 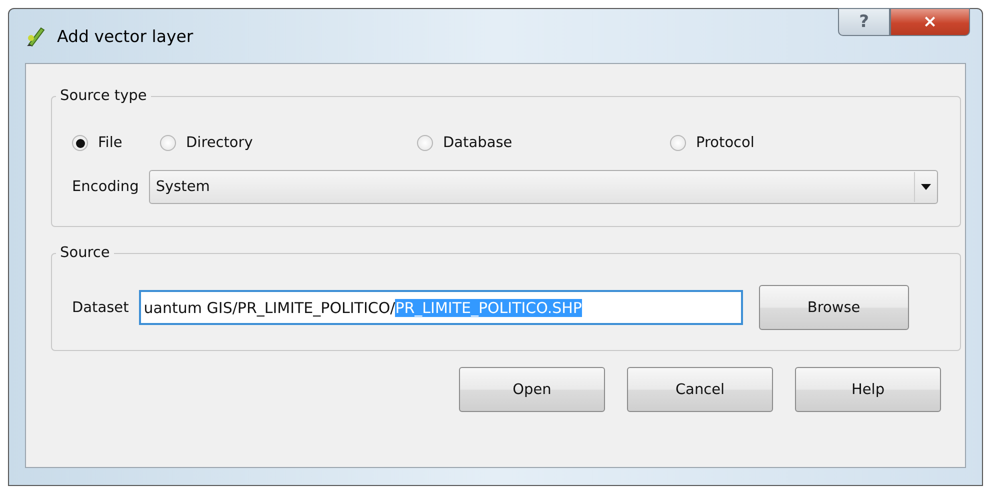 What do you see at coordinates (219, 143) in the screenshot?
I see `radio-label: Directory` at bounding box center [219, 143].